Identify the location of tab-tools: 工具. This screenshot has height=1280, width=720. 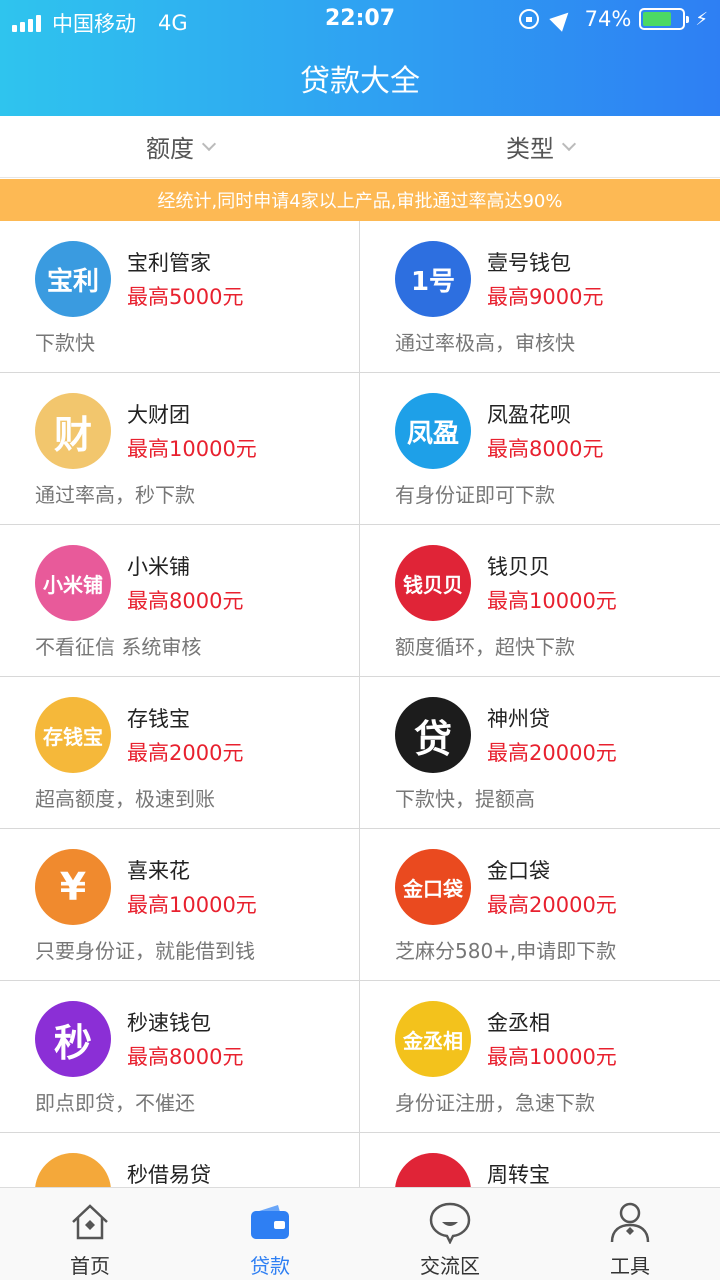
(630, 1234).